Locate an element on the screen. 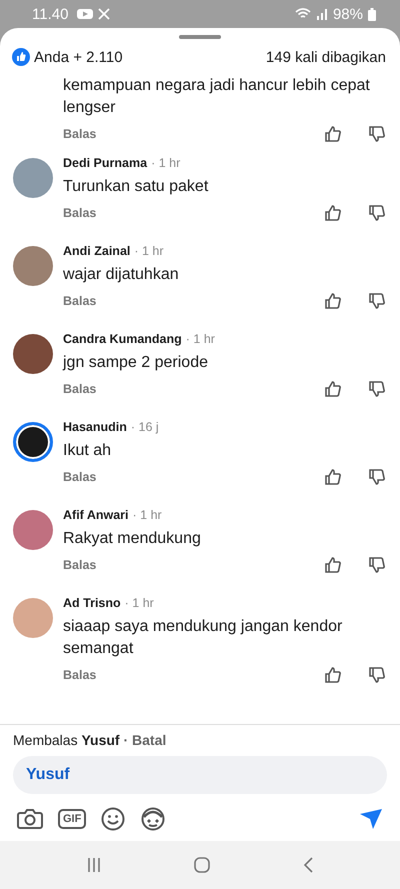 Image resolution: width=400 pixels, height=889 pixels. camera-icon is located at coordinates (30, 819).